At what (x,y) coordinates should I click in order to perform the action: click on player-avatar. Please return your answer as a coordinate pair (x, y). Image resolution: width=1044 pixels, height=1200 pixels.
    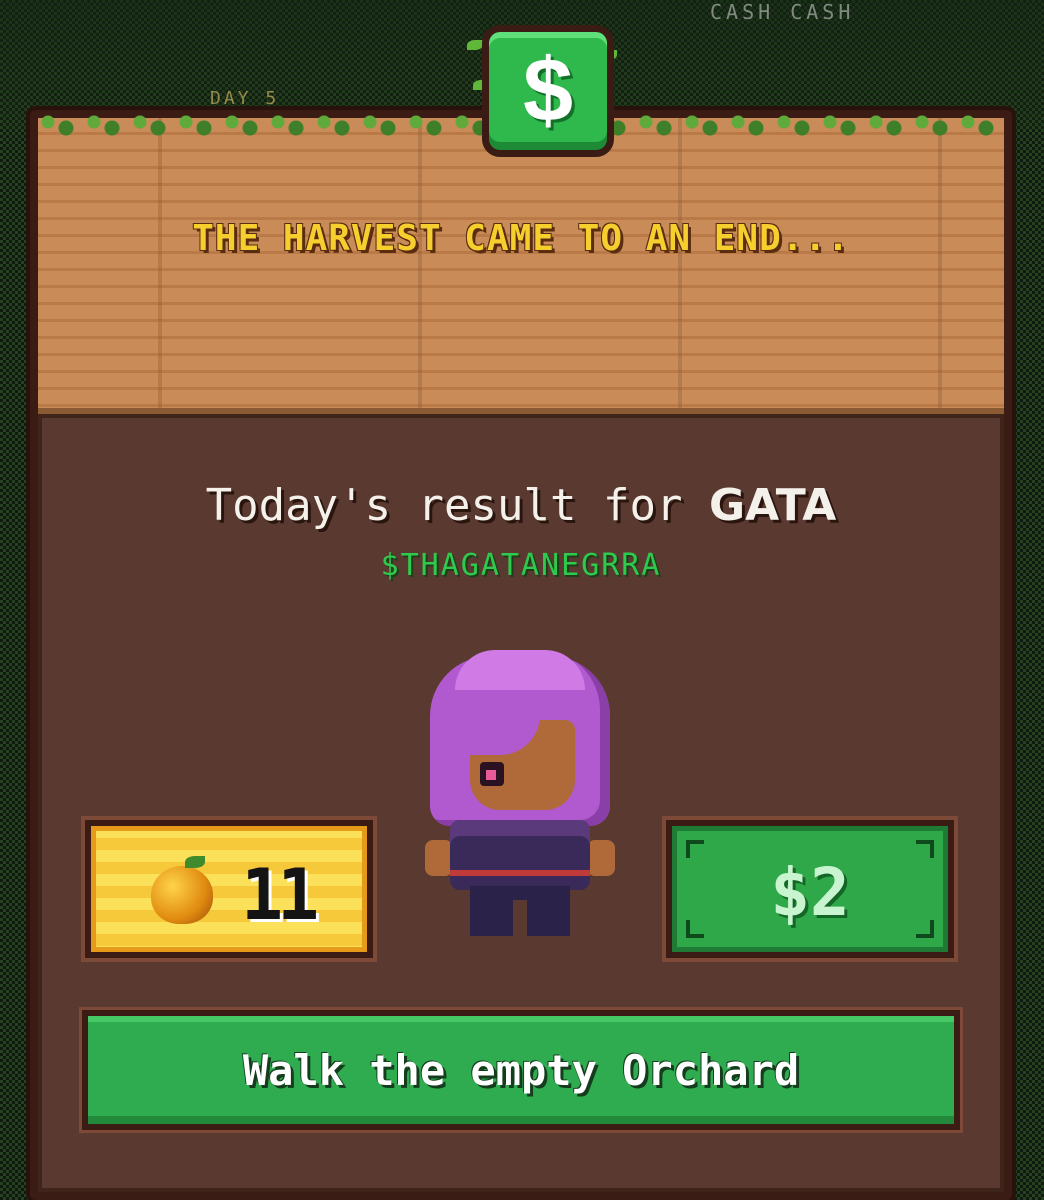
    Looking at the image, I should click on (520, 795).